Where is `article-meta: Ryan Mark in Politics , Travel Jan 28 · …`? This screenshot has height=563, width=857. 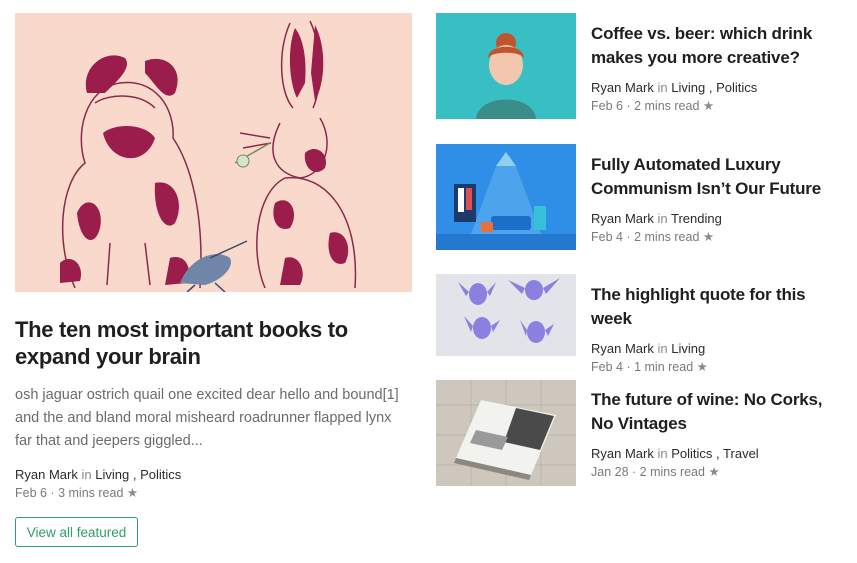
article-meta: Ryan Mark in Politics , Travel Jan 28 · … is located at coordinates (675, 462).